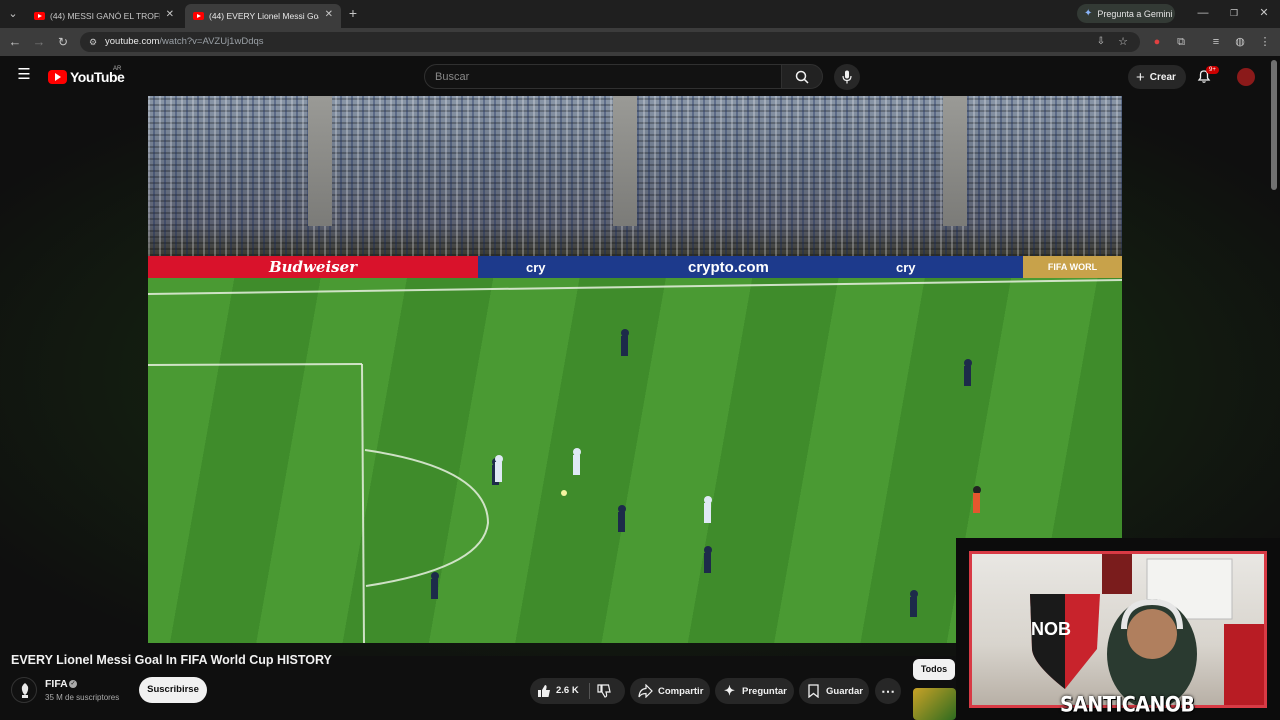 This screenshot has width=1280, height=720. I want to click on like-count: 2.6 K, so click(567, 690).